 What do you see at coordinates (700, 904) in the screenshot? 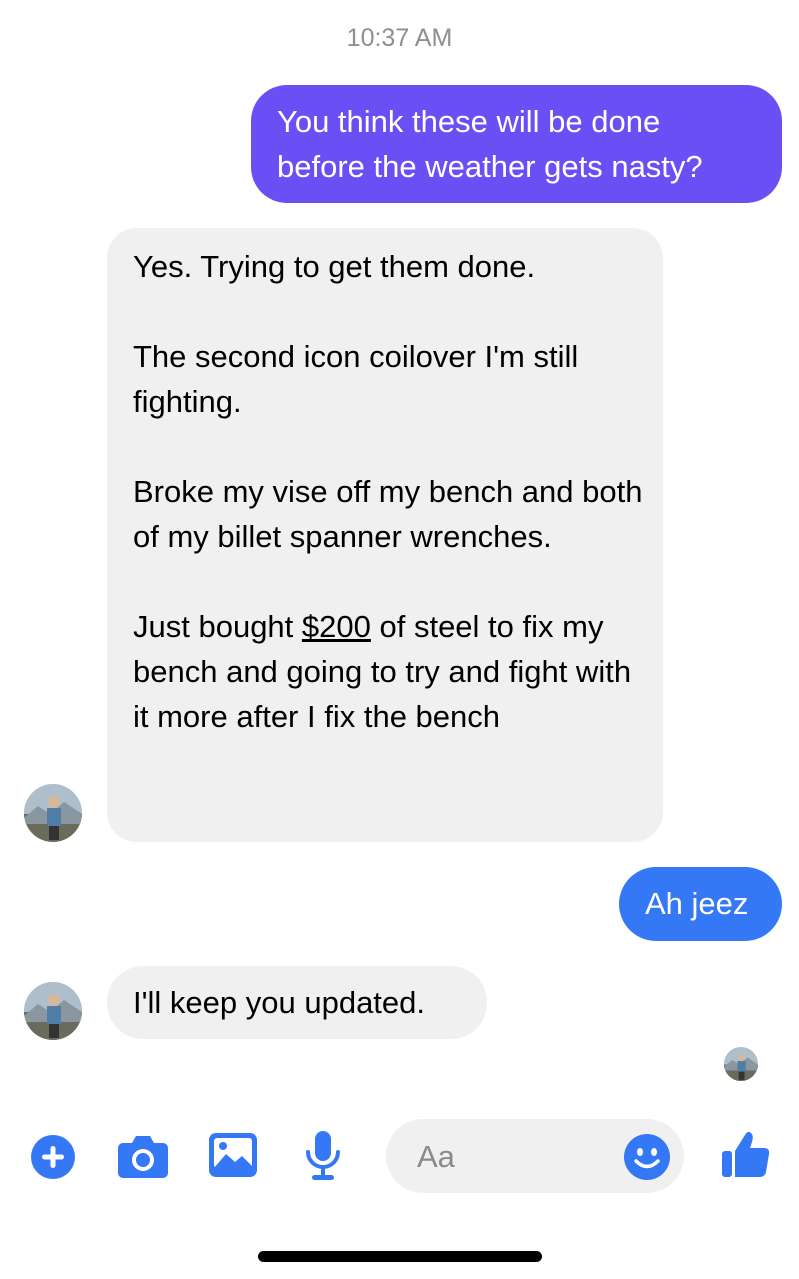
I see `outgoing-message-bubble: Ah jeez` at bounding box center [700, 904].